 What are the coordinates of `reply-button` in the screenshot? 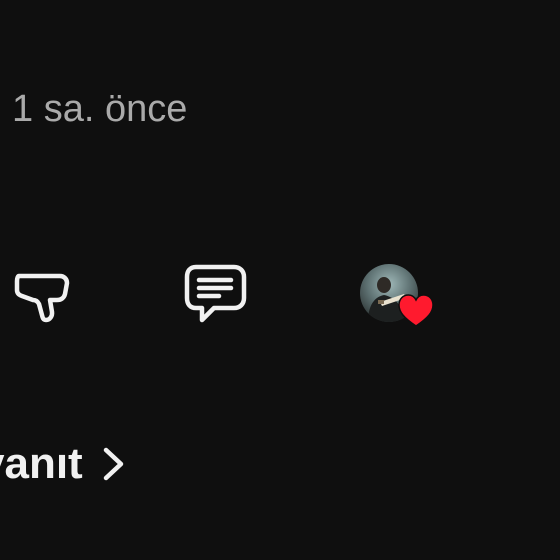 It's located at (217, 294).